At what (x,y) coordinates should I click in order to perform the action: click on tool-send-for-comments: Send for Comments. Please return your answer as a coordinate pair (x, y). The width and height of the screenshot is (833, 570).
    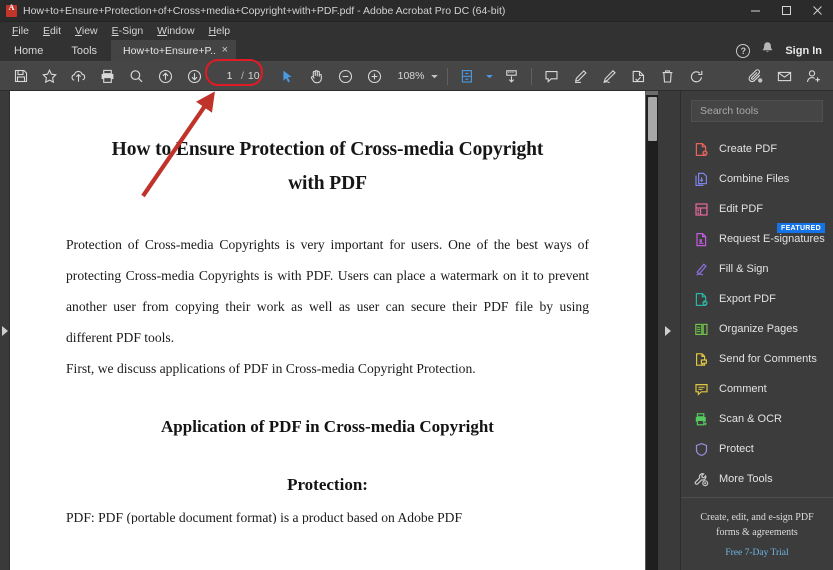
    Looking at the image, I should click on (757, 359).